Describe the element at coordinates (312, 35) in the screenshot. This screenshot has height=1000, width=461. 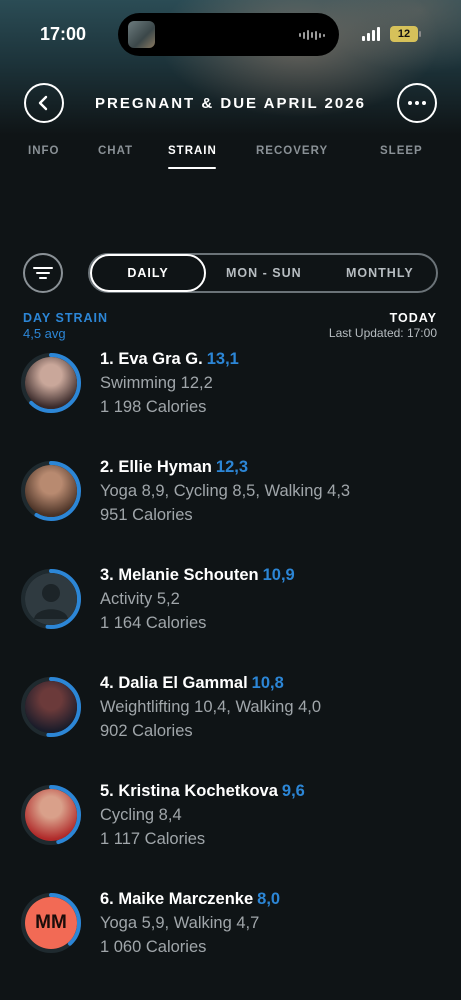
I see `audio-wave-icon` at that location.